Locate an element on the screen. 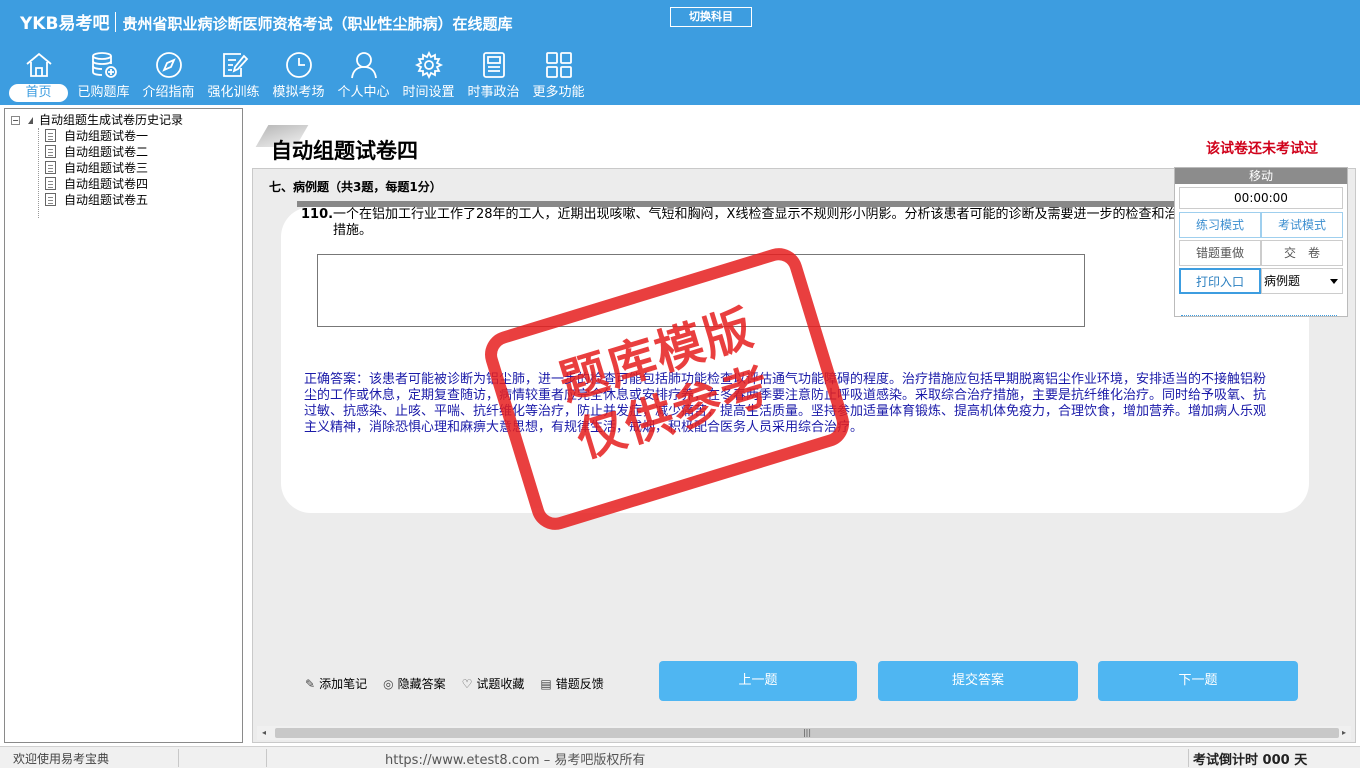 The height and width of the screenshot is (768, 1360). nav-purchased: 已购题库 is located at coordinates (103, 76).